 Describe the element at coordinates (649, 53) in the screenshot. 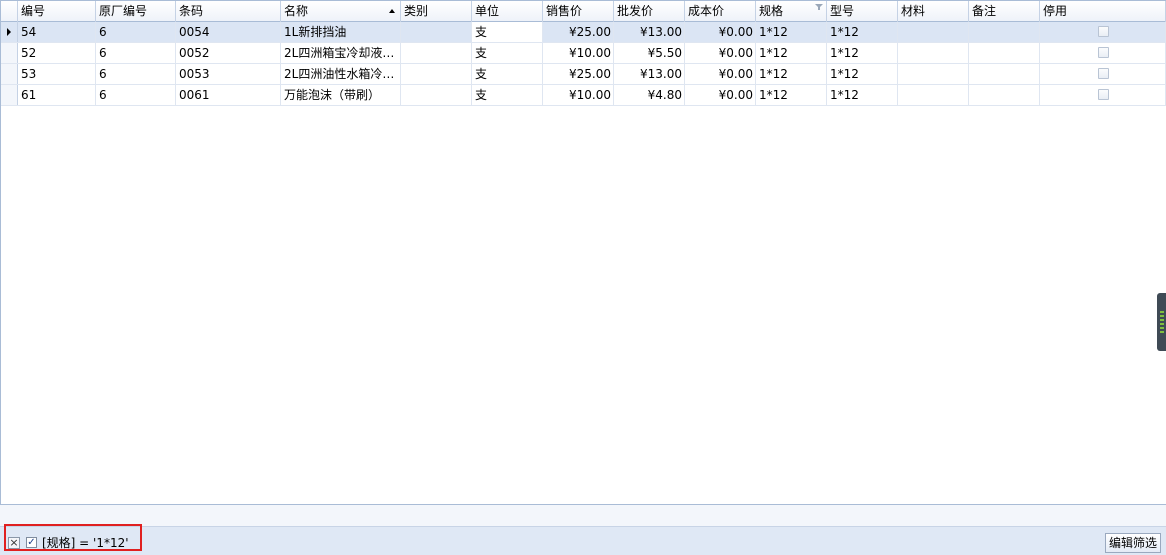

I see `cell-wholesale-price: ¥5.50` at that location.